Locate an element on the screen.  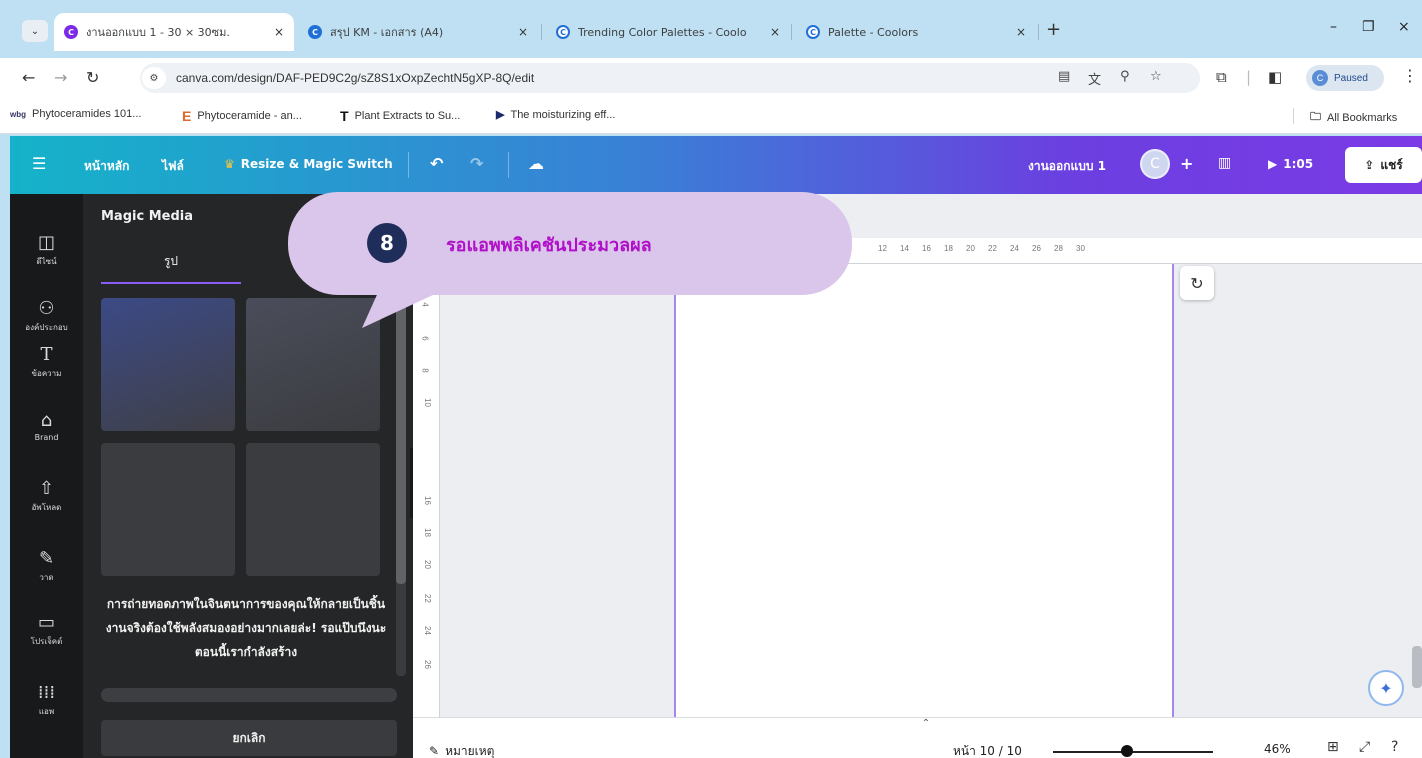
tab-km-summary: C สรุป KM - เอกสาร (A4) × is located at coordinates (418, 32).